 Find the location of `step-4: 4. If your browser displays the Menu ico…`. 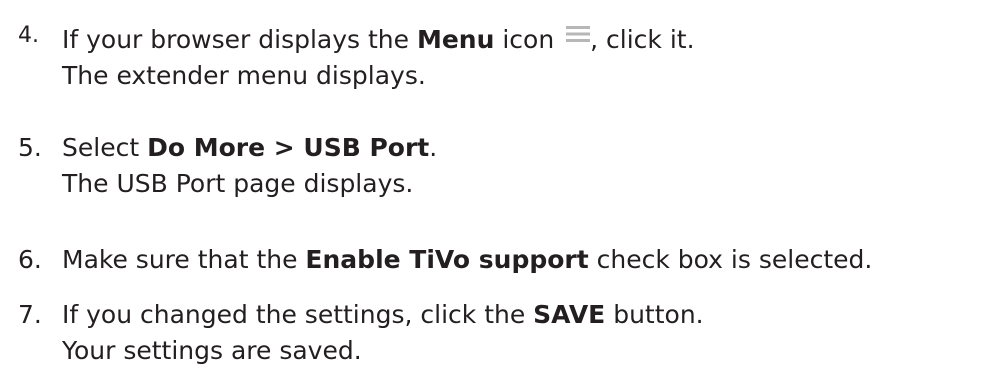

step-4: 4. If your browser displays the Menu ico… is located at coordinates (356, 58).